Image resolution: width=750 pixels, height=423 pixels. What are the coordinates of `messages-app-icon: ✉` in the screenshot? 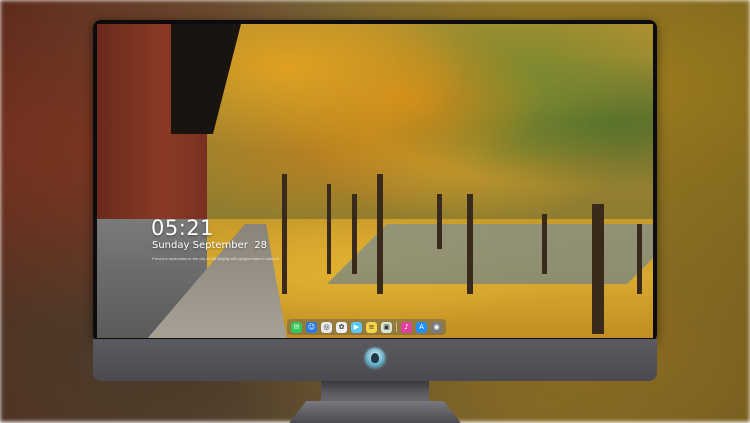 It's located at (296, 327).